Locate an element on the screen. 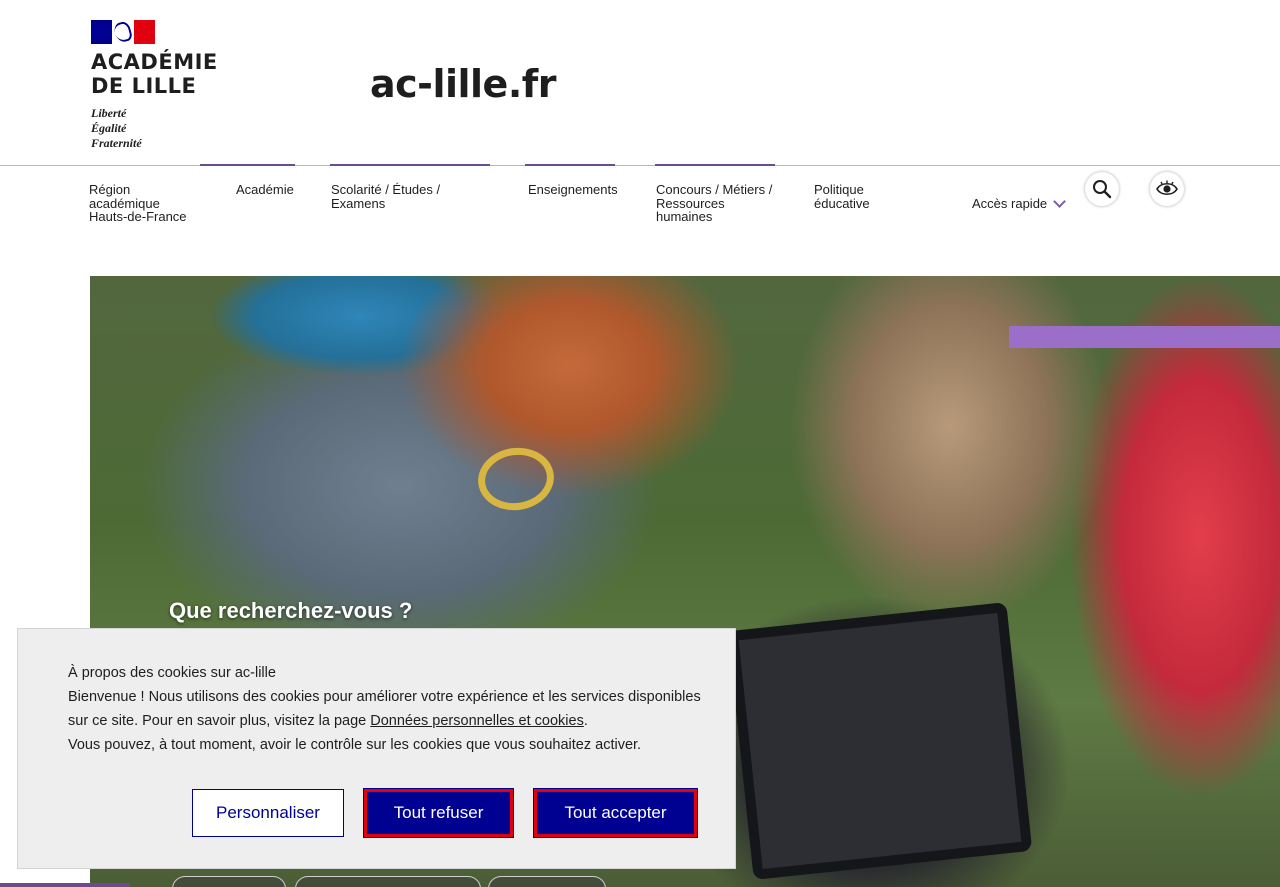 This screenshot has height=887, width=1280. search-icon is located at coordinates (1102, 189).